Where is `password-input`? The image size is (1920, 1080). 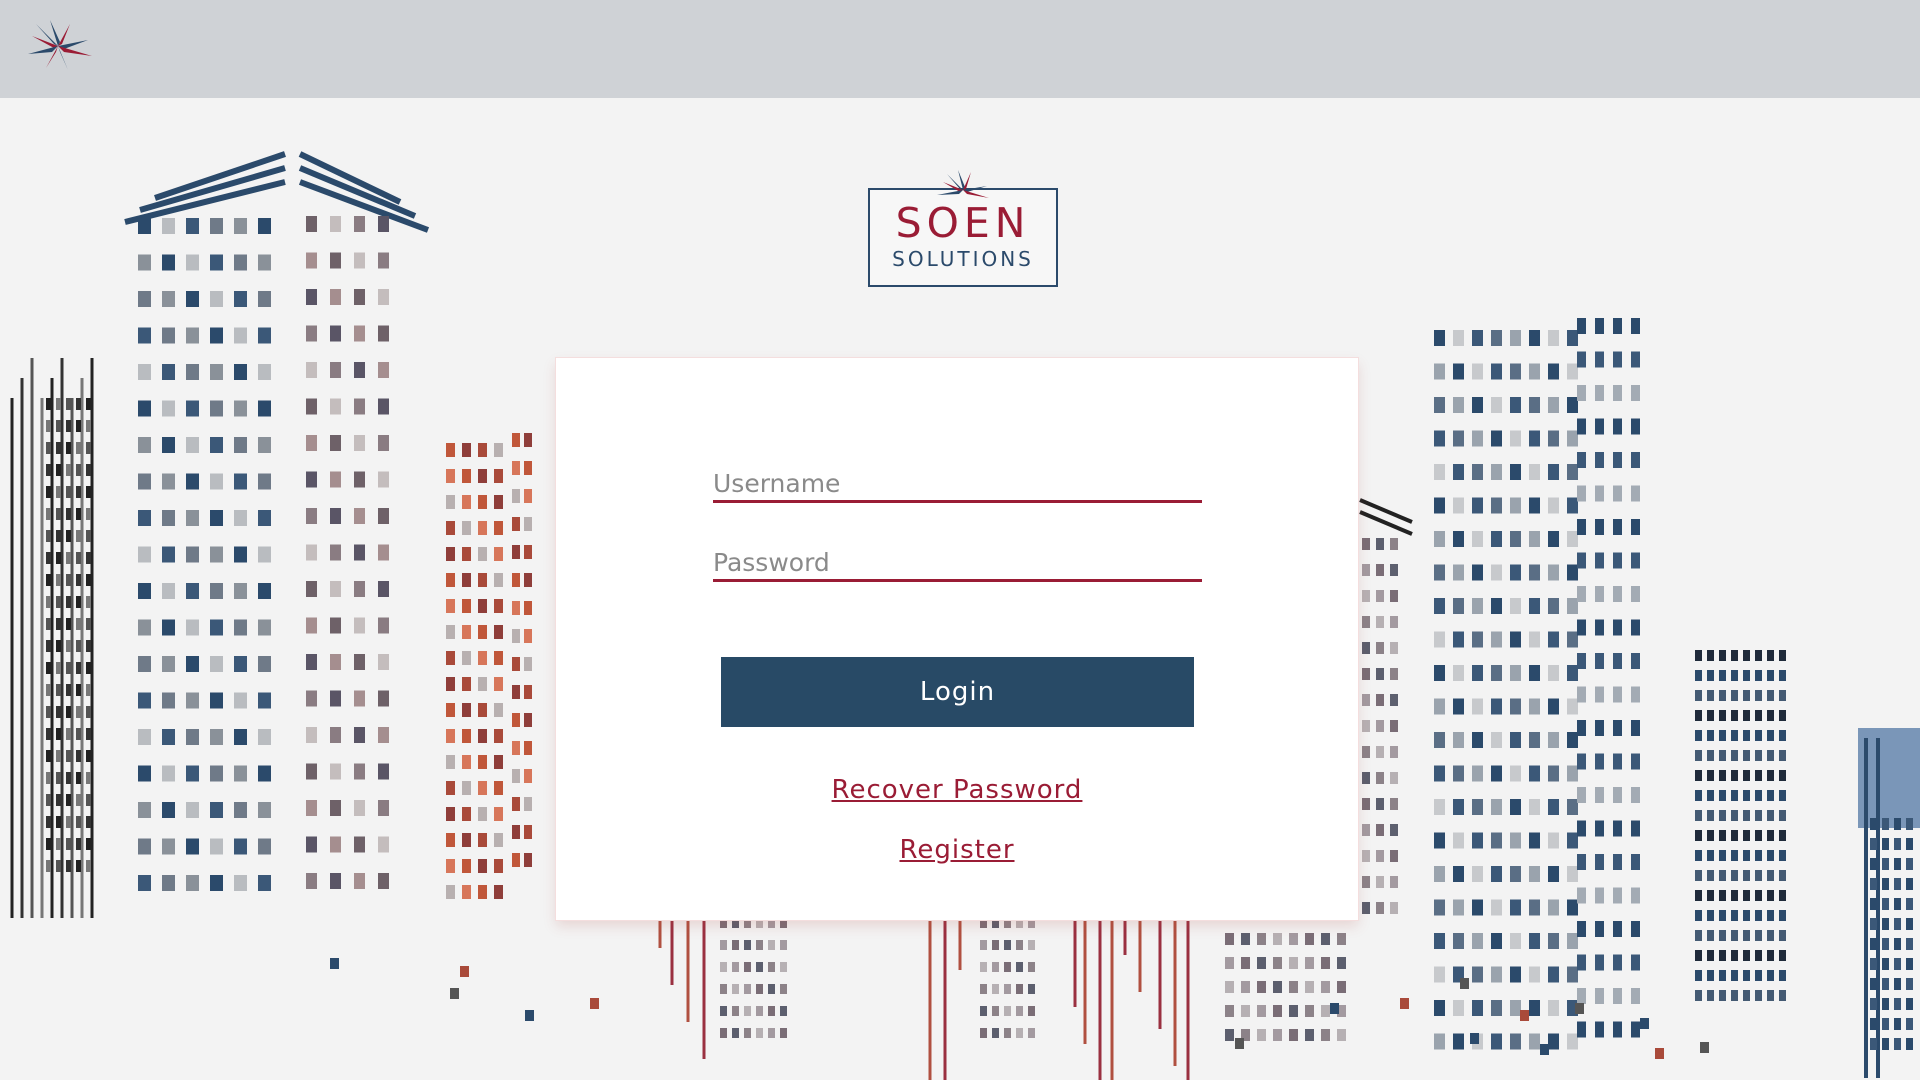 password-input is located at coordinates (957, 557).